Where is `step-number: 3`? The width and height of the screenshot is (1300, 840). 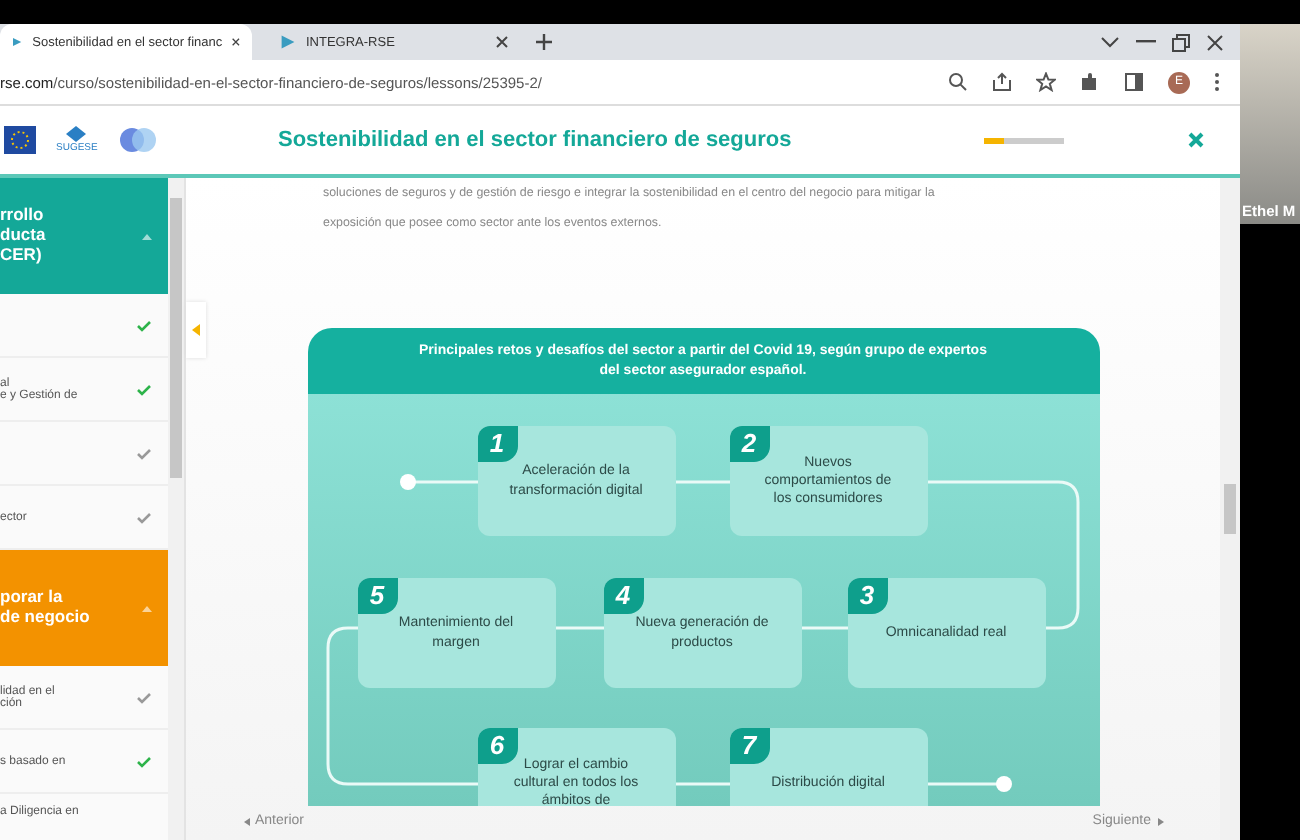
step-number: 3 is located at coordinates (867, 596).